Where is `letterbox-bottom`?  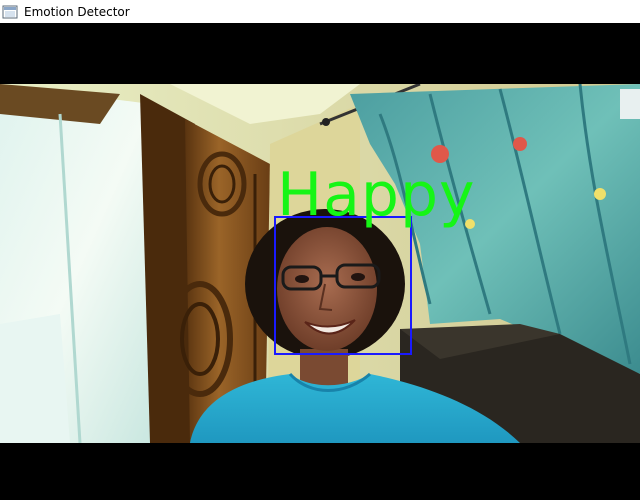
letterbox-bottom is located at coordinates (320, 471).